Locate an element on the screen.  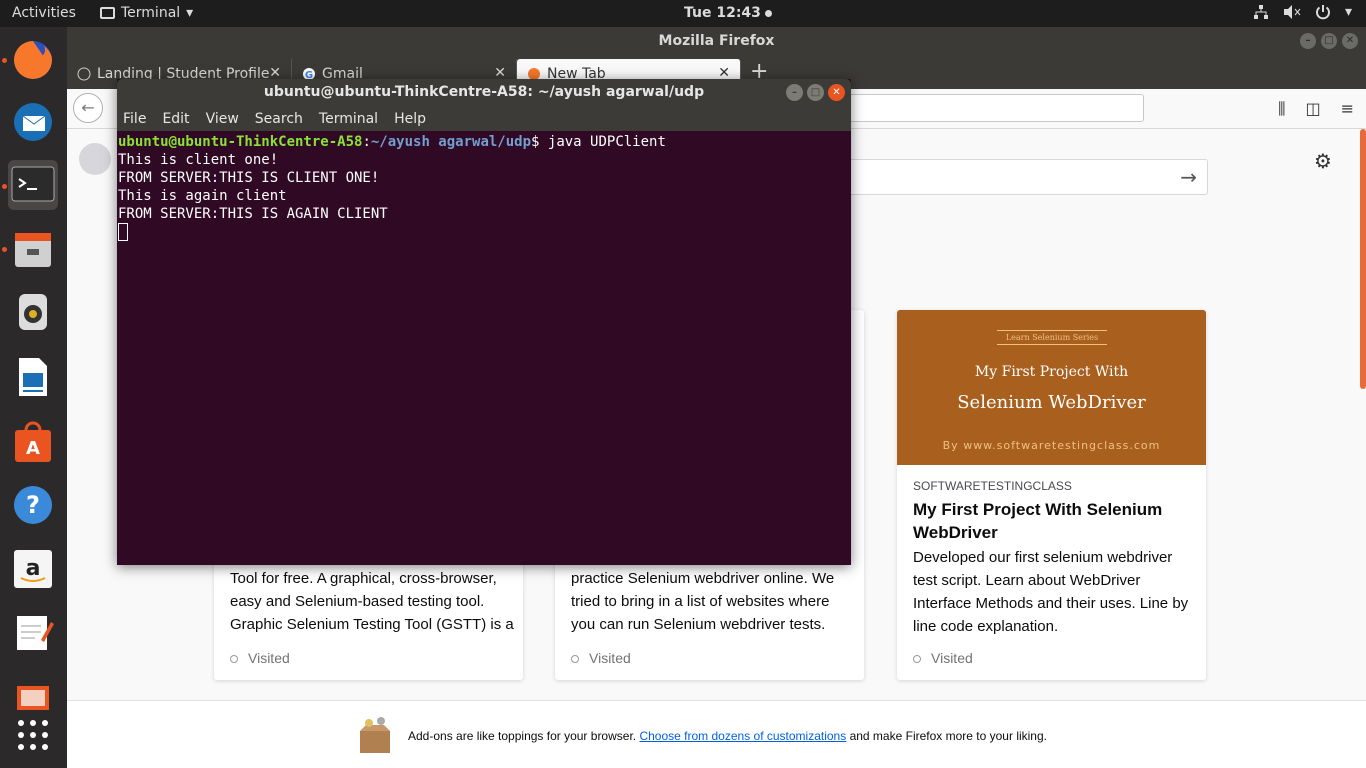
files-launcher is located at coordinates (33, 249).